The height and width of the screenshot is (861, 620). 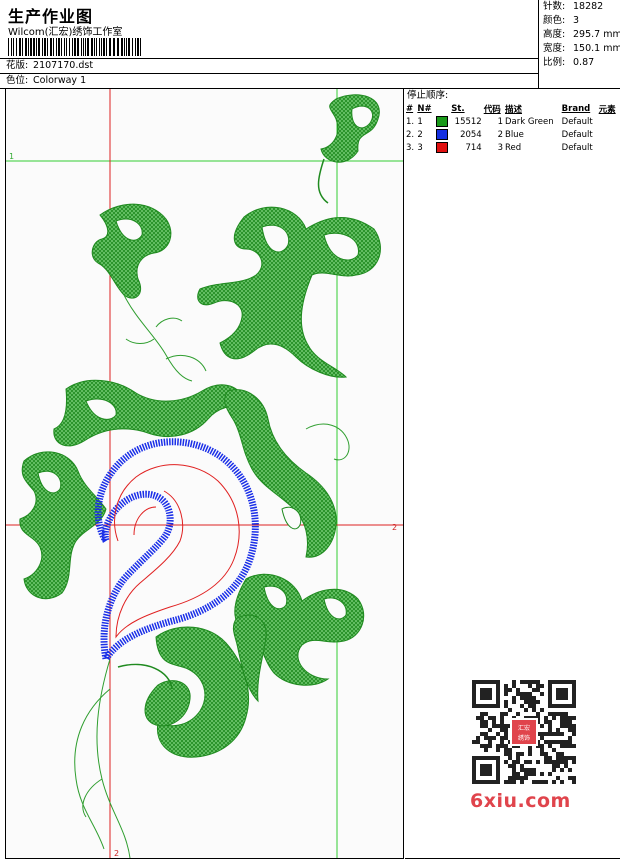 I want to click on colorway-value: Colorway 1, so click(x=60, y=80).